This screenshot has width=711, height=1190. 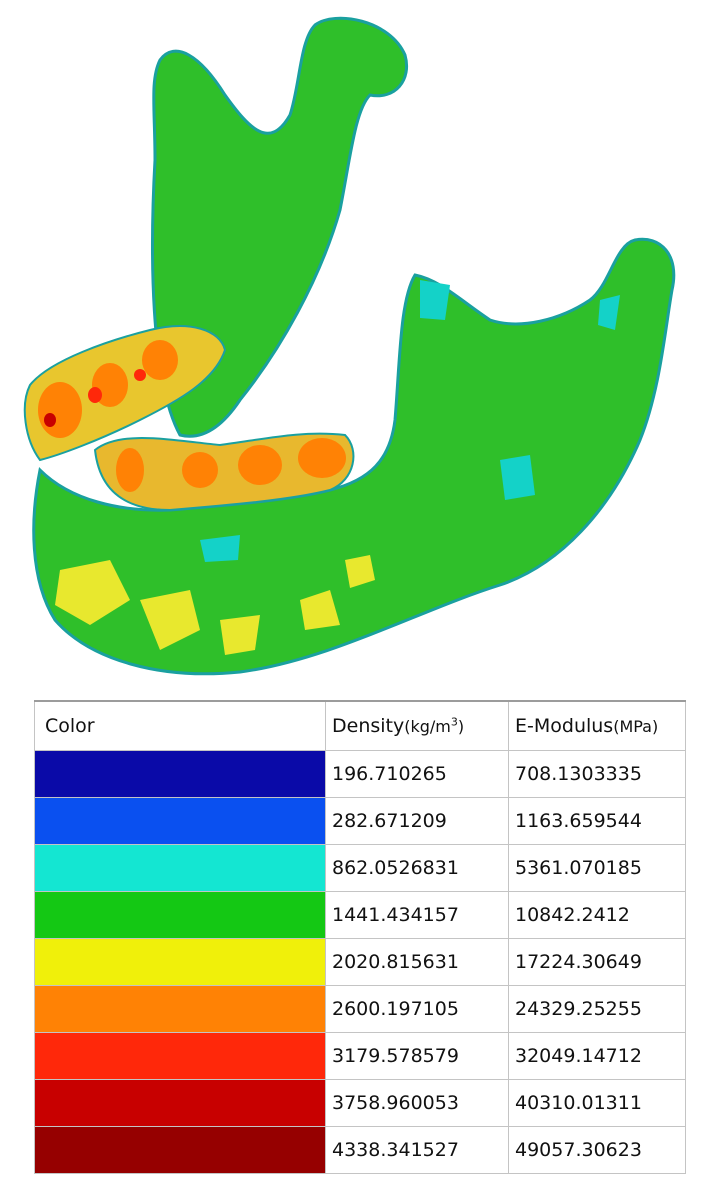 I want to click on modulus-cell: 49057.30623, so click(x=597, y=1150).